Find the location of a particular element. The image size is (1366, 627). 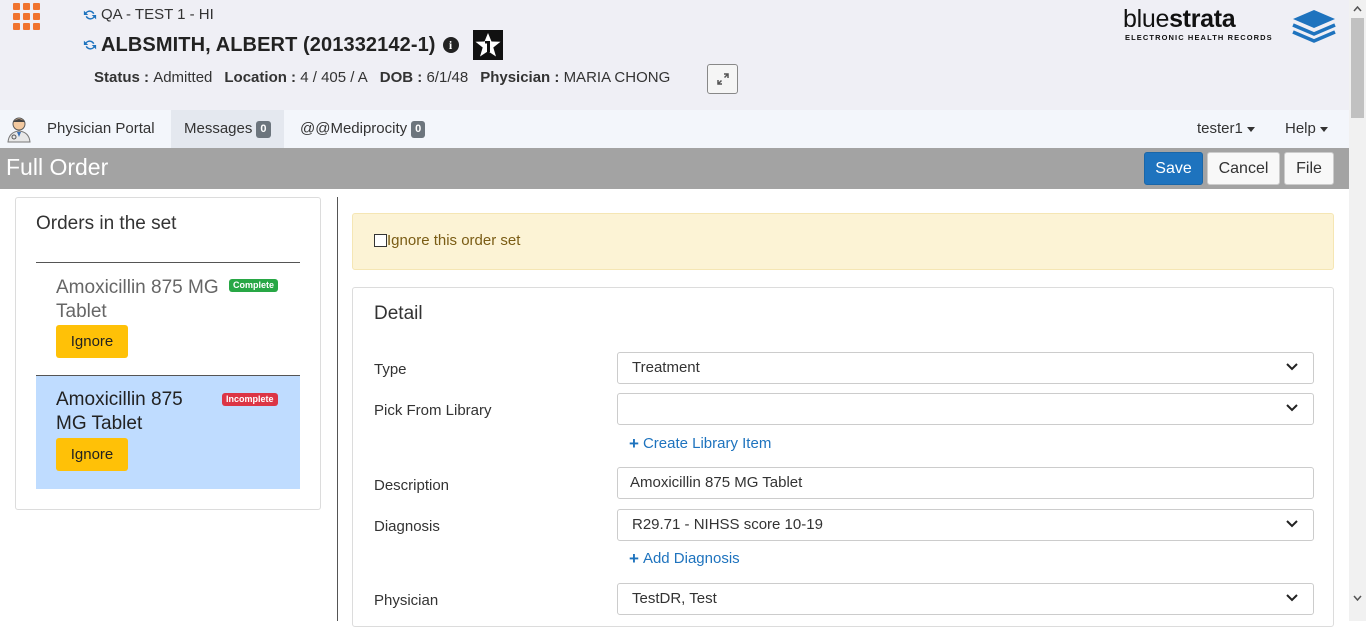

status-badge-incomplete: Incomplete is located at coordinates (250, 399).